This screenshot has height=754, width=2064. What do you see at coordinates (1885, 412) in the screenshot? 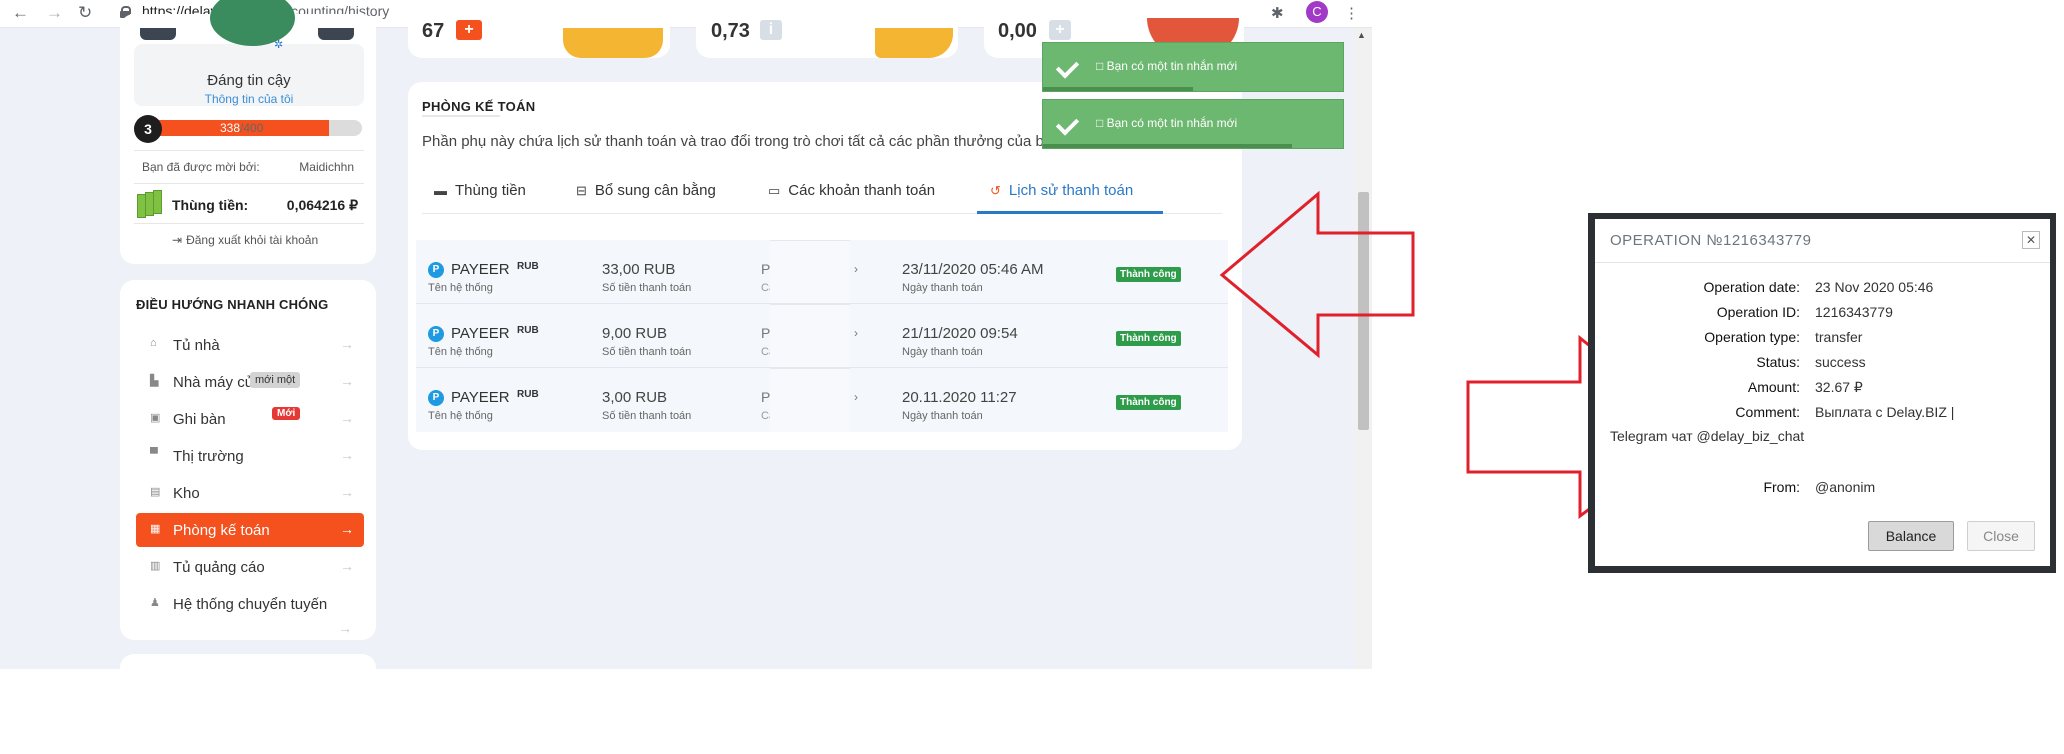
I see `field-value: Выплата с Delay.BIZ |` at bounding box center [1885, 412].